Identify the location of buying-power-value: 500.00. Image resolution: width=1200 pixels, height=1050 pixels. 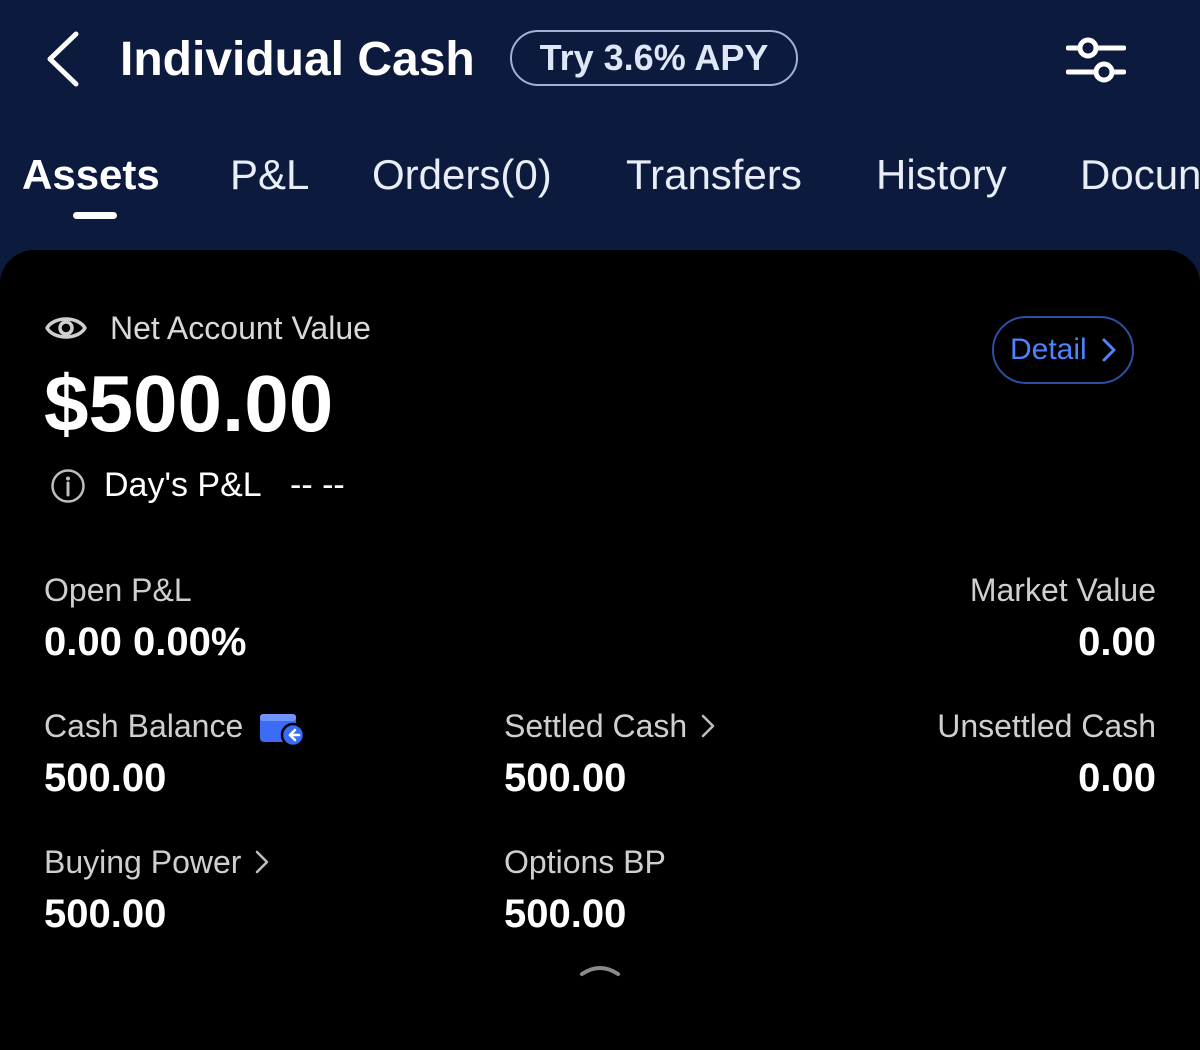
(105, 914).